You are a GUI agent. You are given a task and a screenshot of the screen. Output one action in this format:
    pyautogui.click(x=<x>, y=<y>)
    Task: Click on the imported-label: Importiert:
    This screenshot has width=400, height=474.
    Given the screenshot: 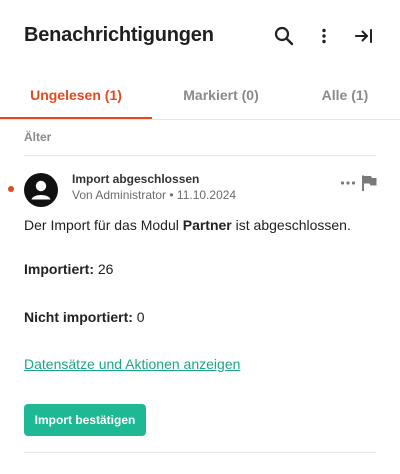 What is the action you would take?
    pyautogui.click(x=59, y=269)
    